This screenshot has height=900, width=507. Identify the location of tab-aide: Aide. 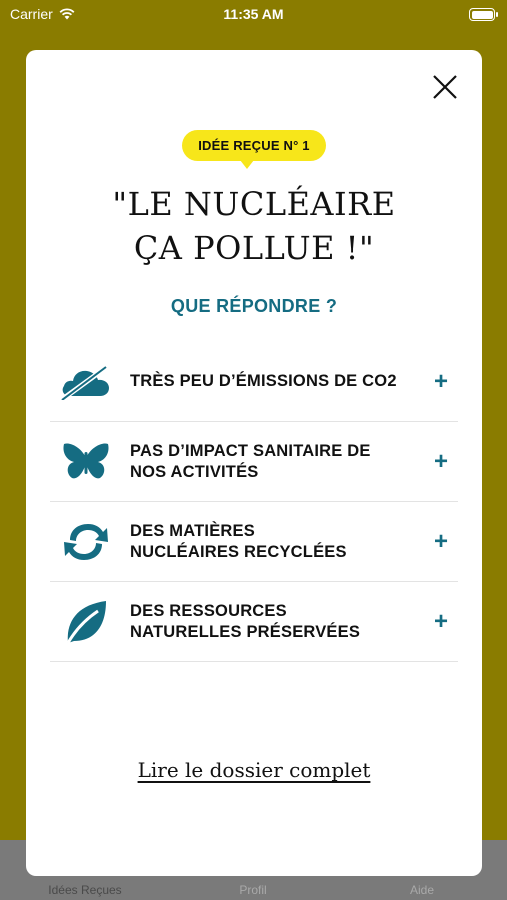
(422, 890).